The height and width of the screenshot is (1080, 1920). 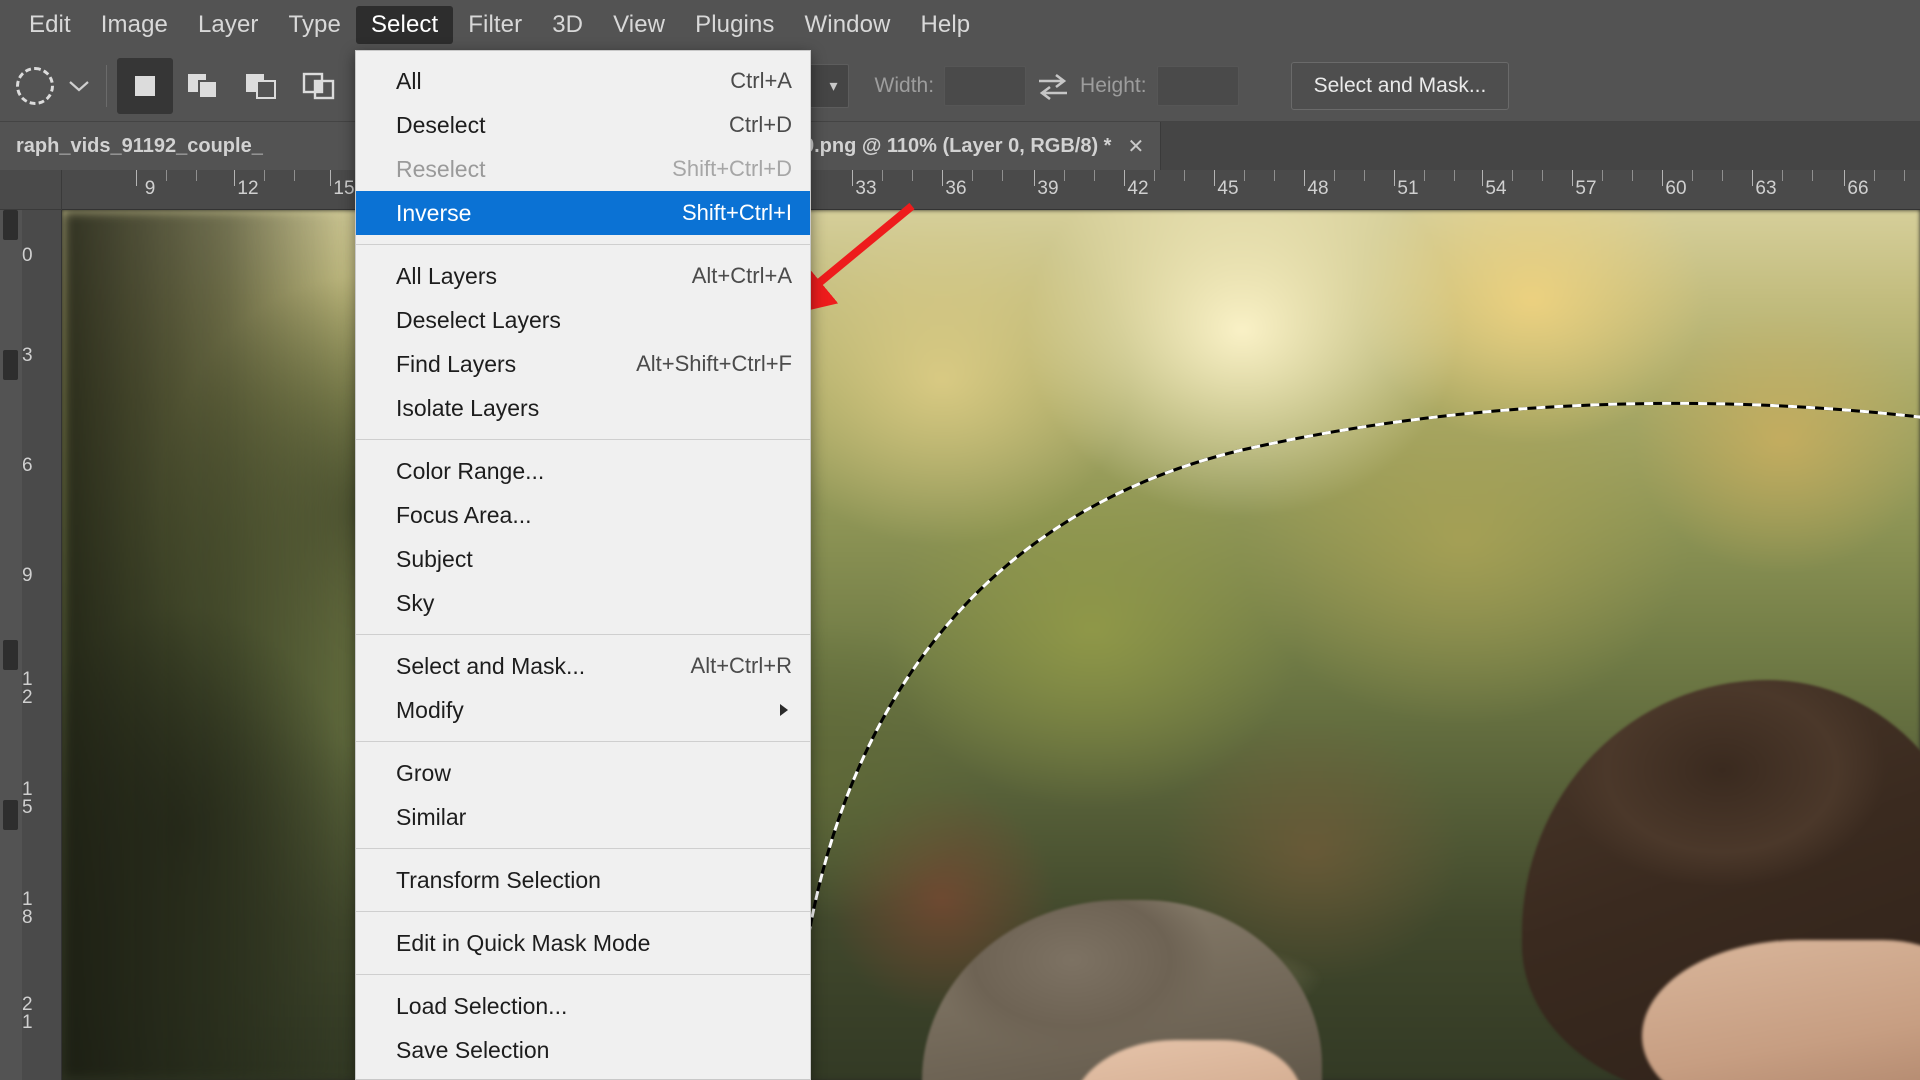 I want to click on menu-item-shortcut: Ctrl+D, so click(x=760, y=124).